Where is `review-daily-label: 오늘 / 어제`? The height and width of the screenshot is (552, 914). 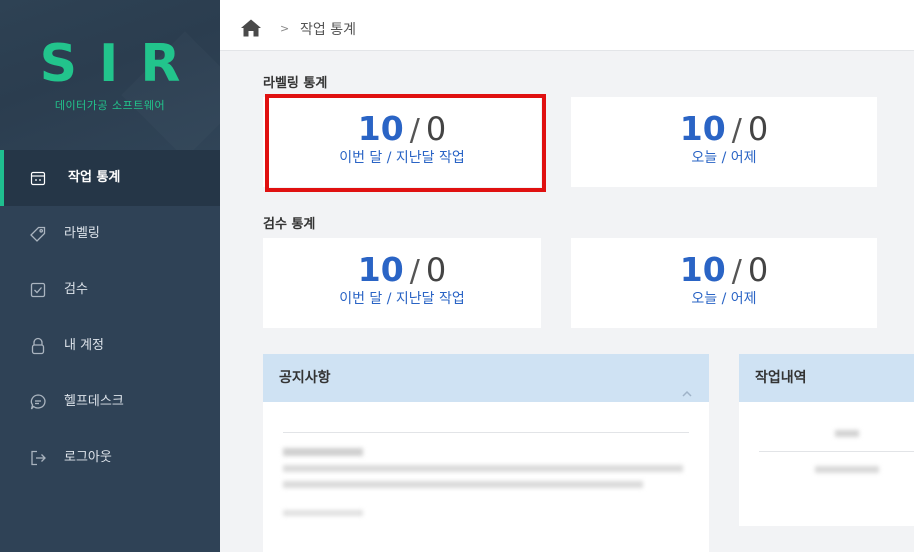 review-daily-label: 오늘 / 어제 is located at coordinates (724, 299).